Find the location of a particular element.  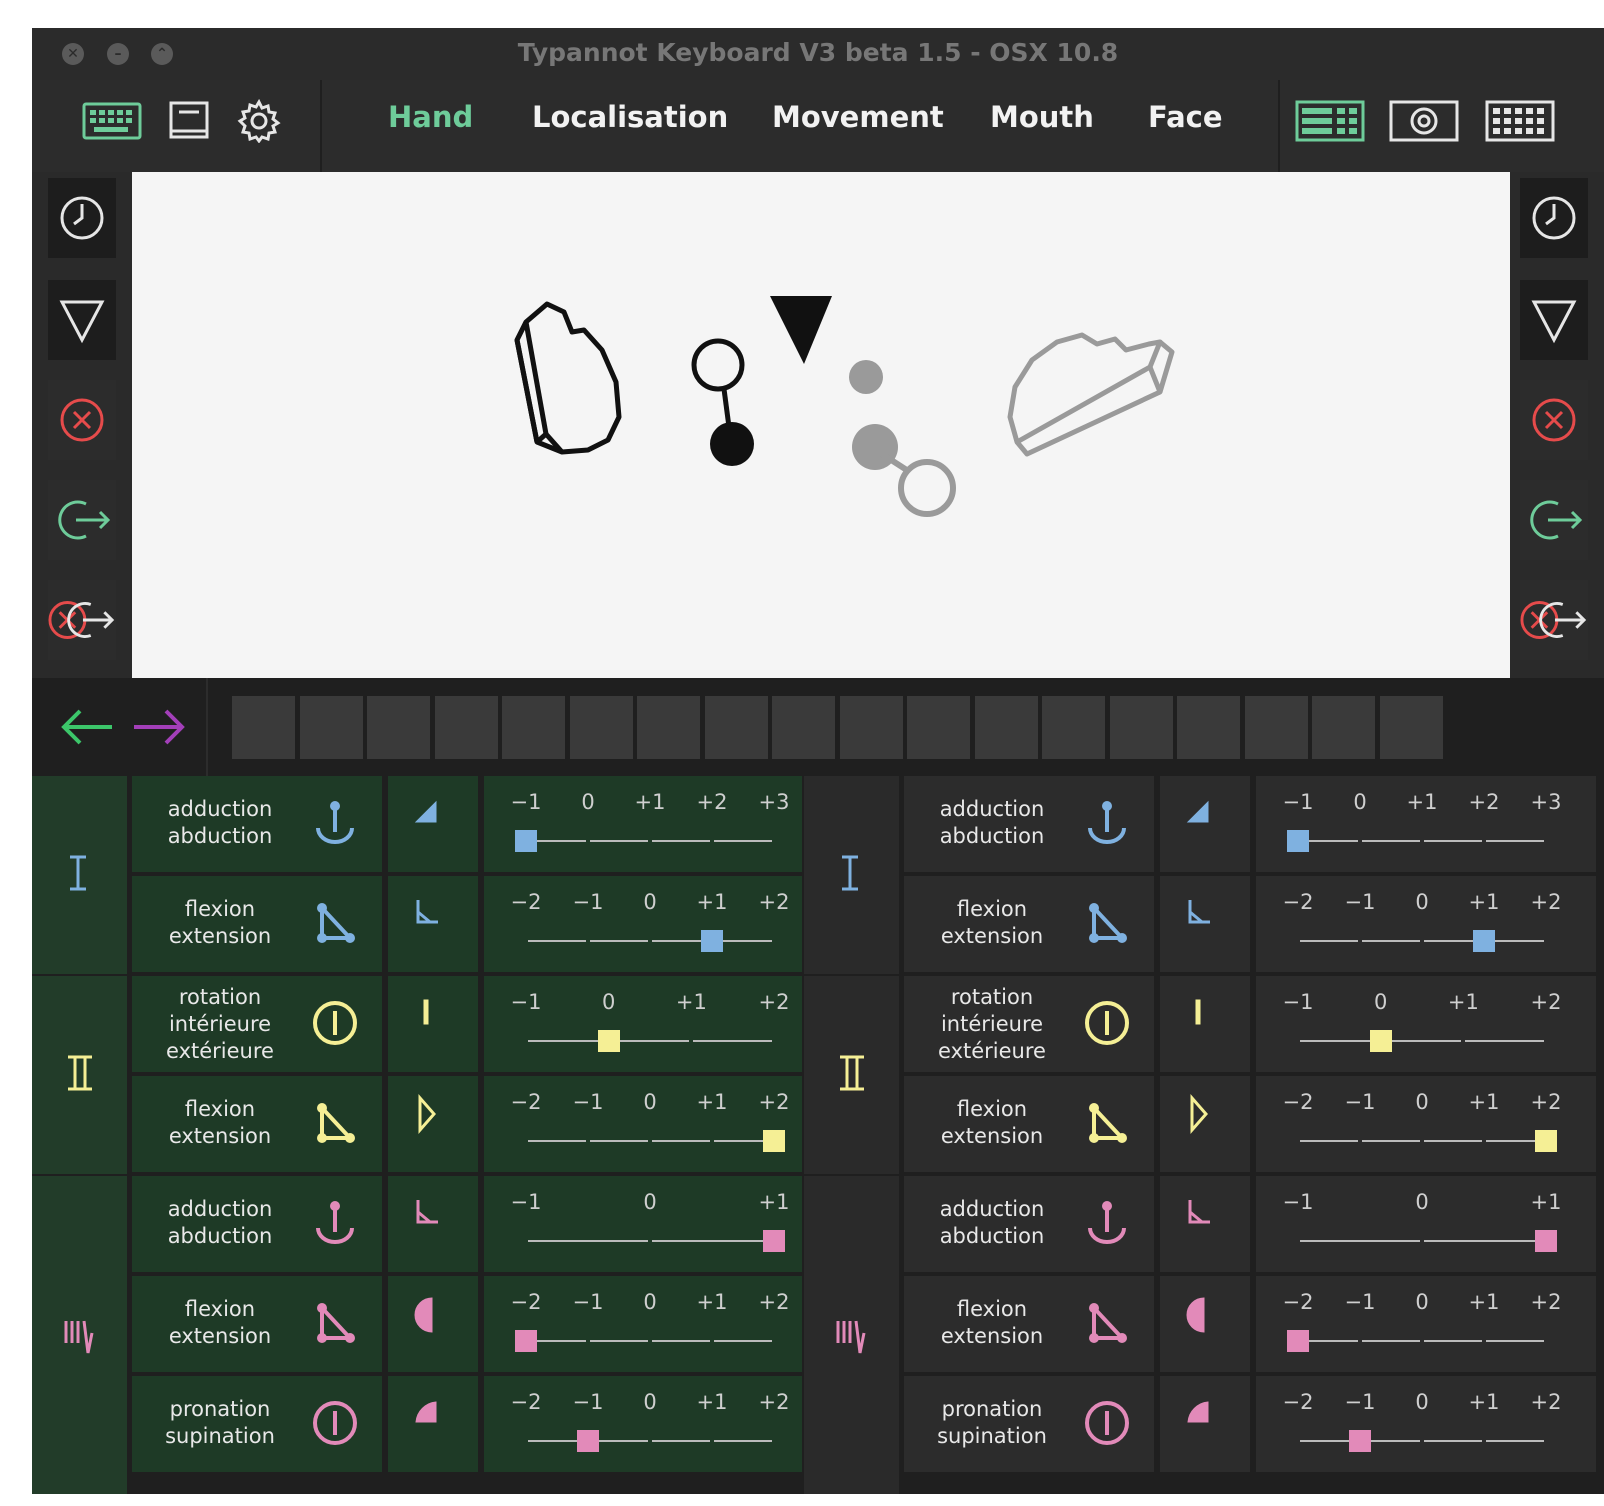

cancel-button is located at coordinates (82, 420).